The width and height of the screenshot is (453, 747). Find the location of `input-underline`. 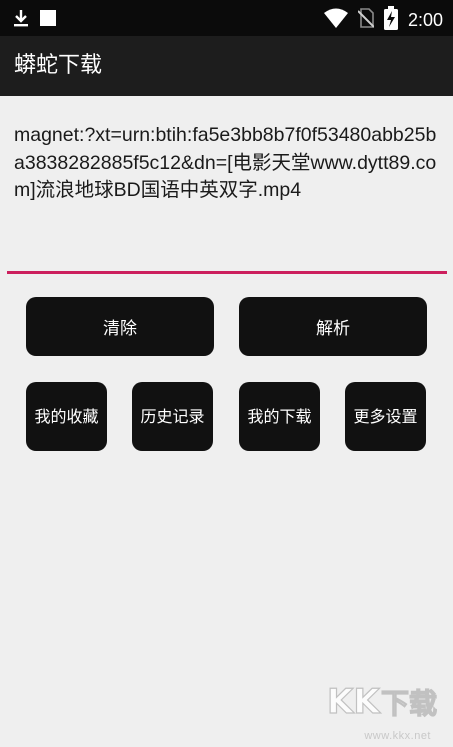

input-underline is located at coordinates (227, 272).